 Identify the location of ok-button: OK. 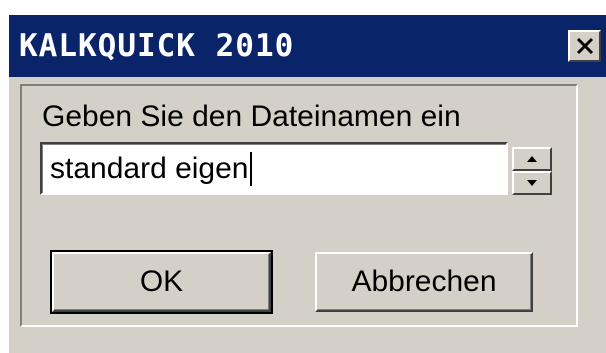
(161, 282).